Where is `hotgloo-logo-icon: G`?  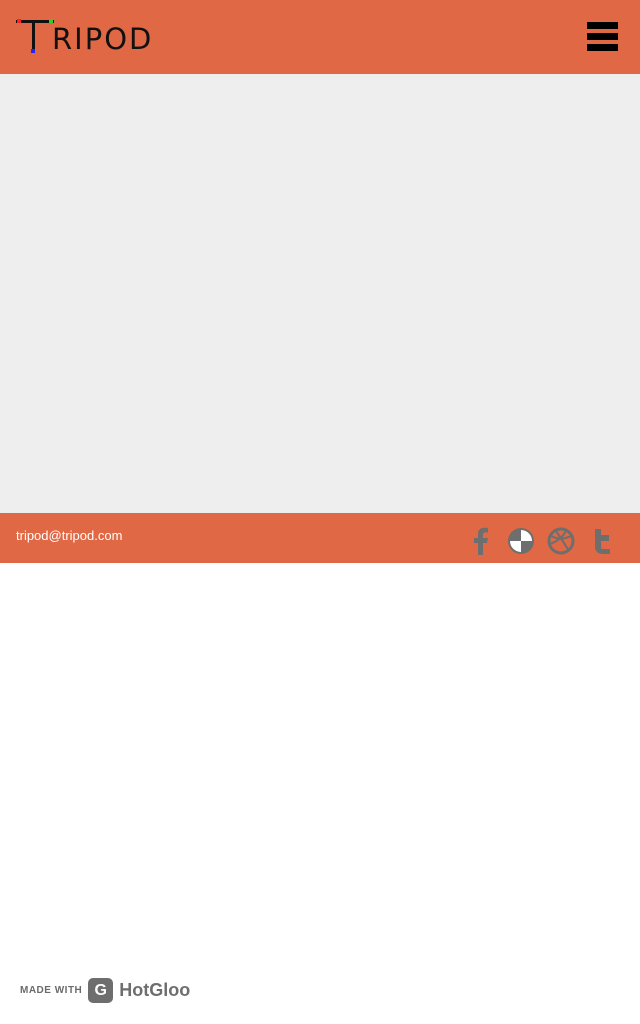
hotgloo-logo-icon: G is located at coordinates (101, 990).